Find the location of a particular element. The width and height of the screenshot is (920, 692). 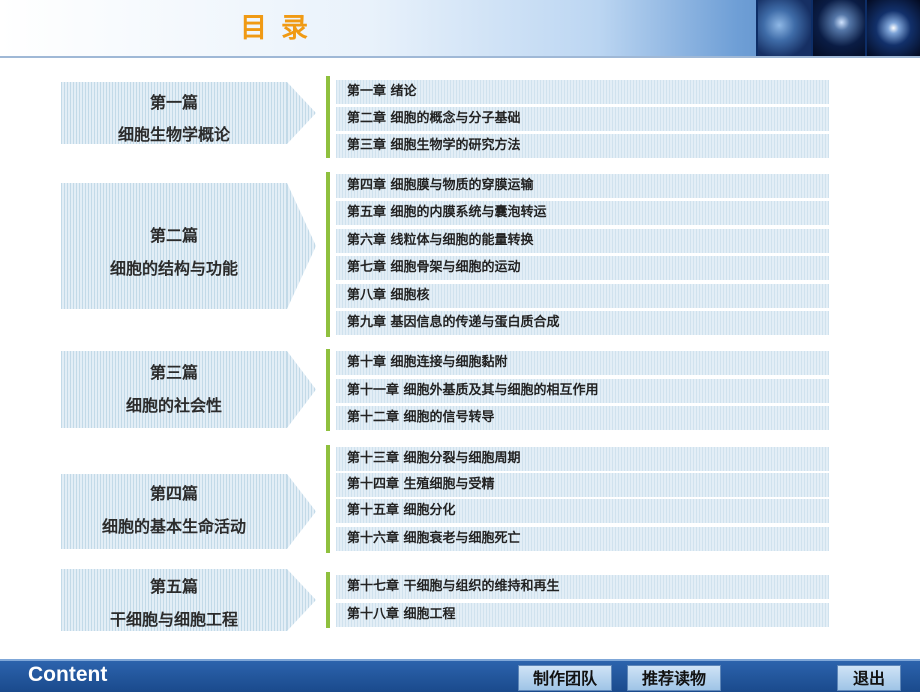

reading-button: 推荐读物 is located at coordinates (674, 678).